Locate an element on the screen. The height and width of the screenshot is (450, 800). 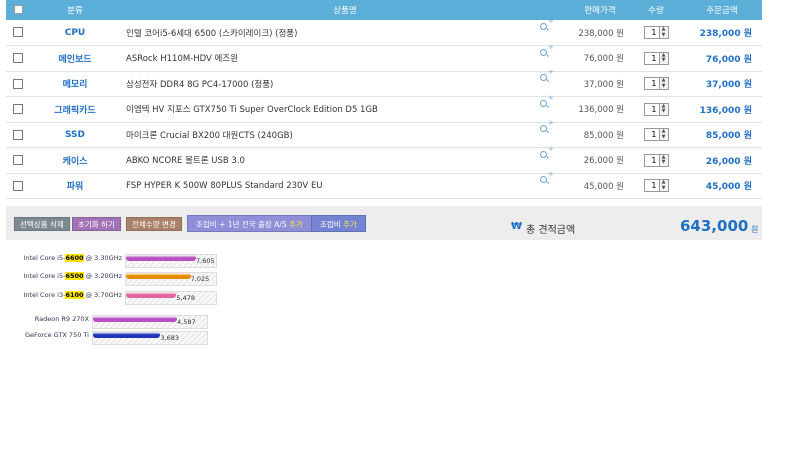
row-product-name: ASRock H110M-HDV 에즈윈 is located at coordinates (330, 59).